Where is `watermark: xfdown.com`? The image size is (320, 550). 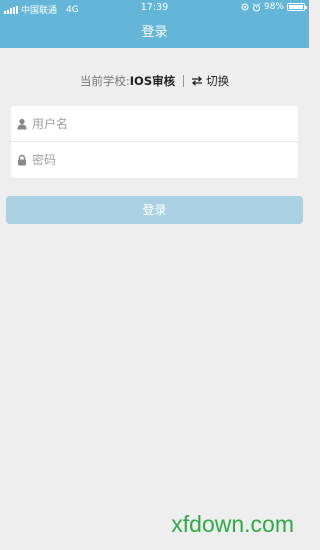 watermark: xfdown.com is located at coordinates (232, 524).